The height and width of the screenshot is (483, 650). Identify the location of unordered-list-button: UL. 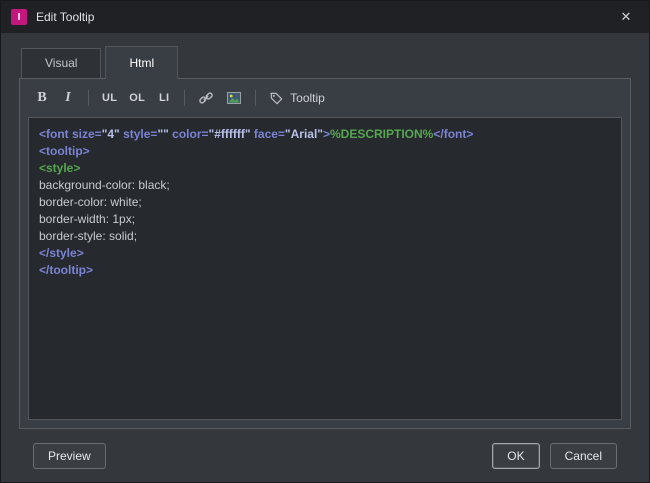
(109, 98).